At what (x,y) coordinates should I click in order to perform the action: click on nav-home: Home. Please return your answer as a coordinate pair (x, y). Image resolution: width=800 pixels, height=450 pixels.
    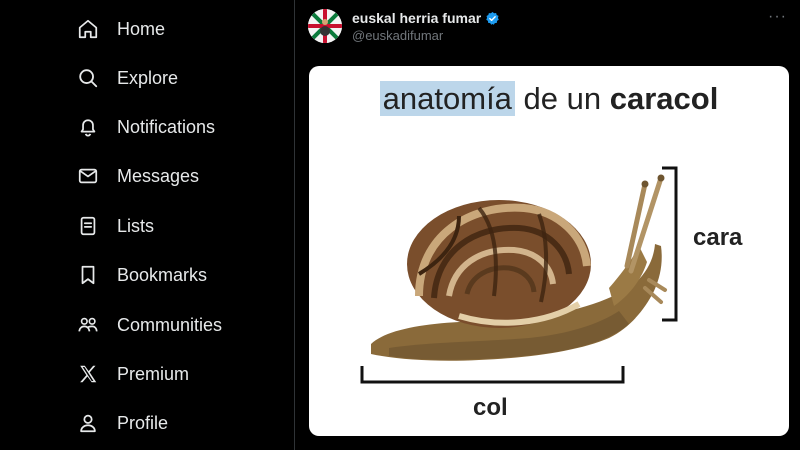
    Looking at the image, I should click on (121, 29).